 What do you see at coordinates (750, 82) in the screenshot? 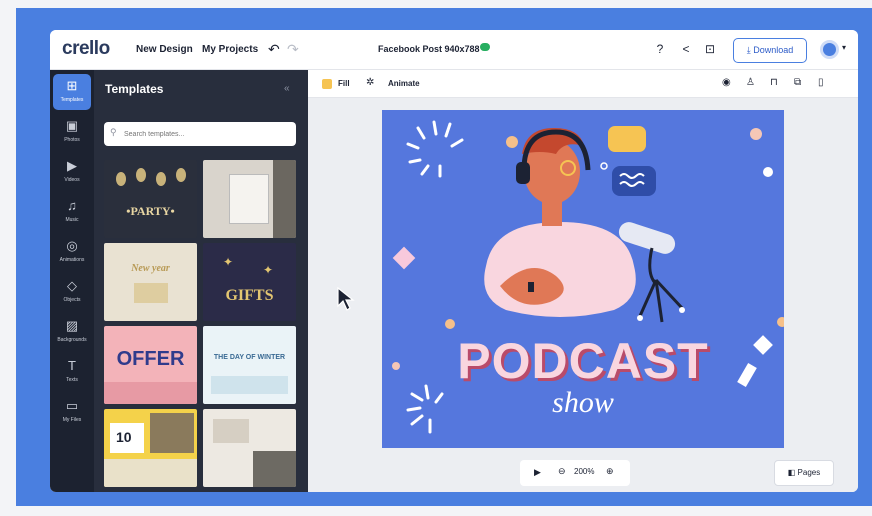
I see `person-icon: ♙` at bounding box center [750, 82].